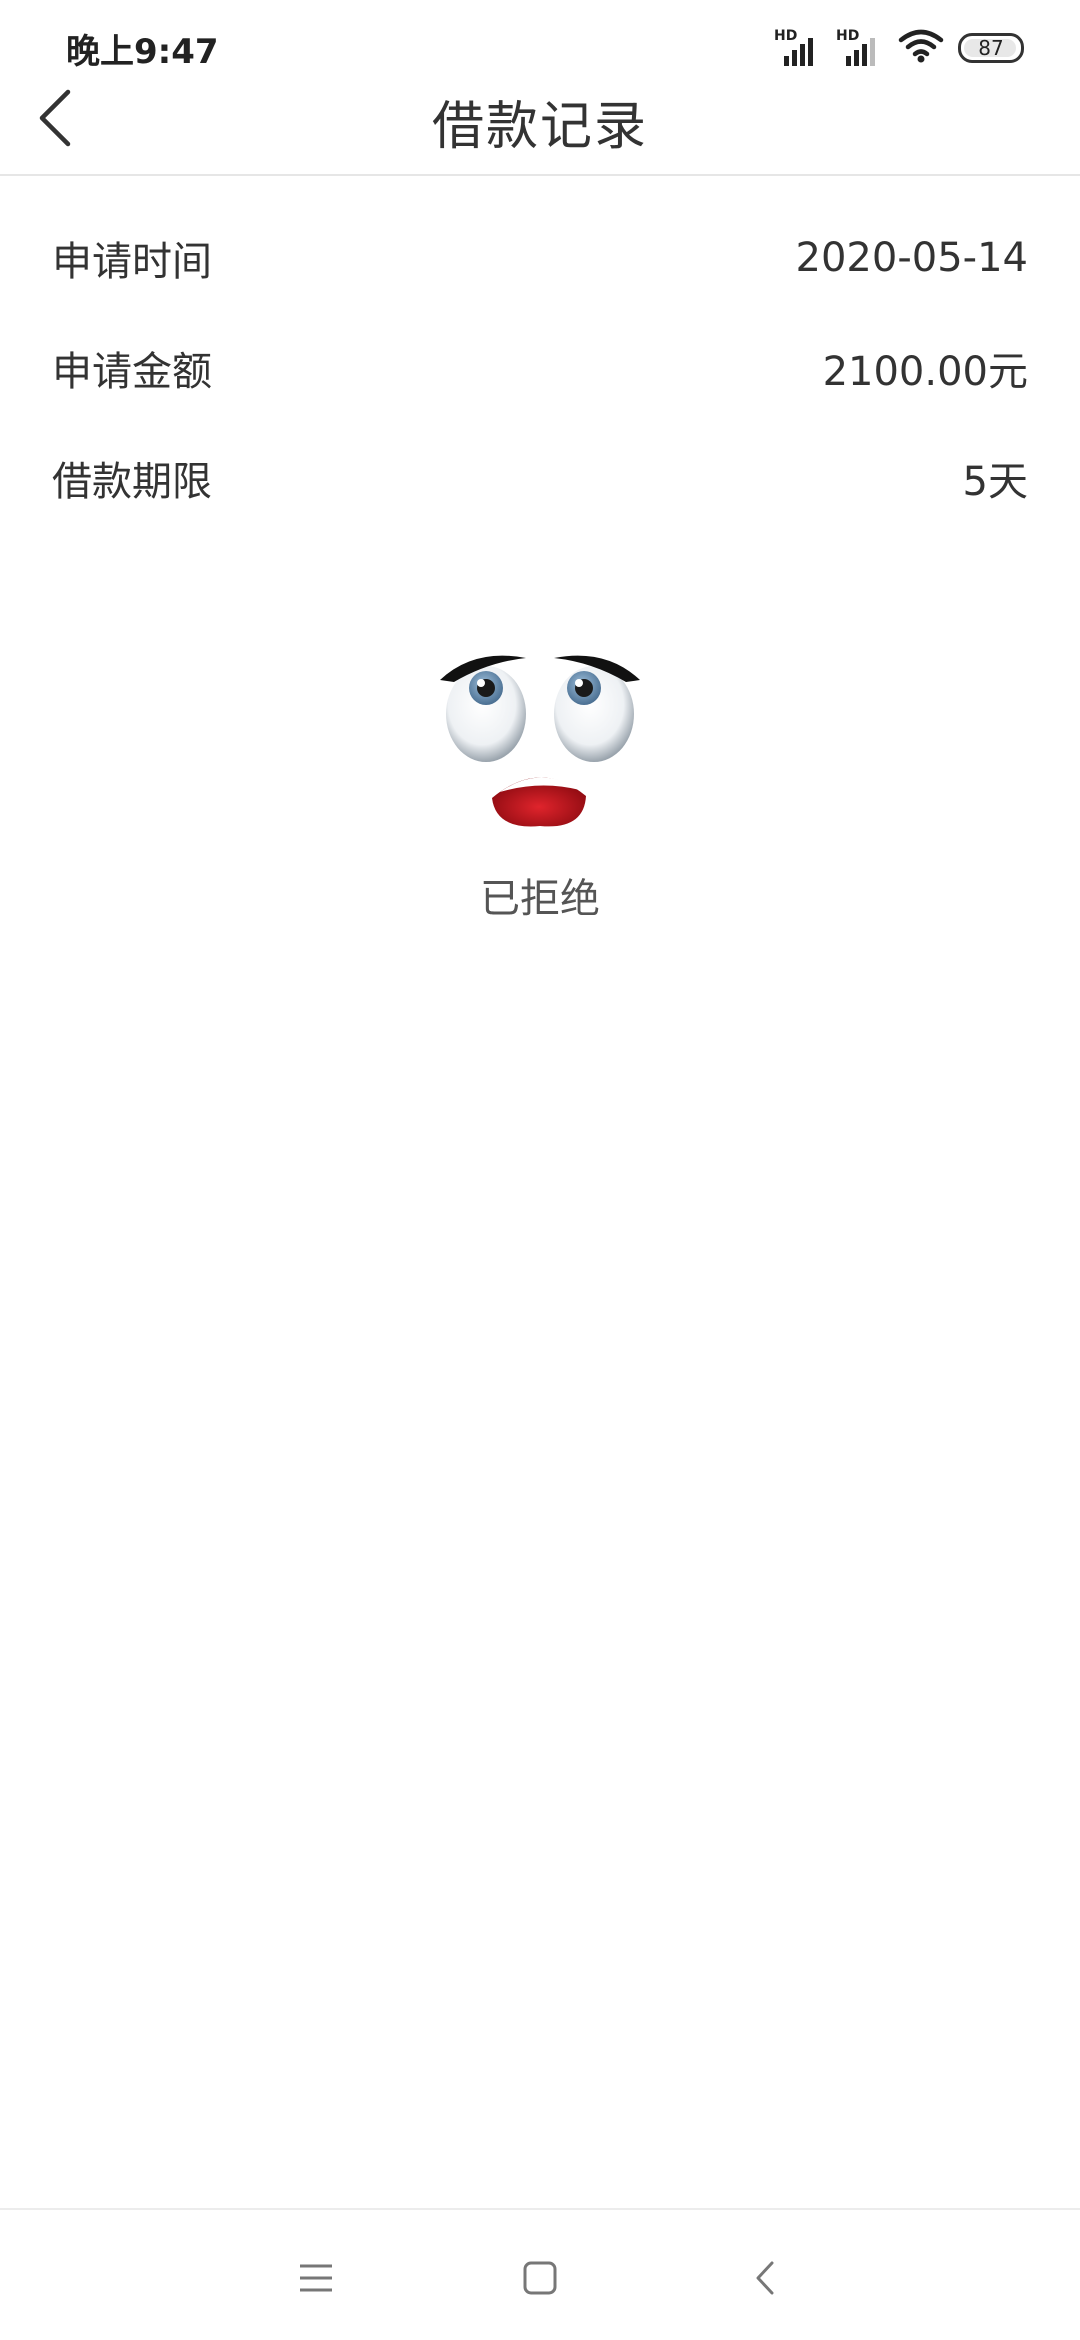  I want to click on back-icon, so click(765, 2278).